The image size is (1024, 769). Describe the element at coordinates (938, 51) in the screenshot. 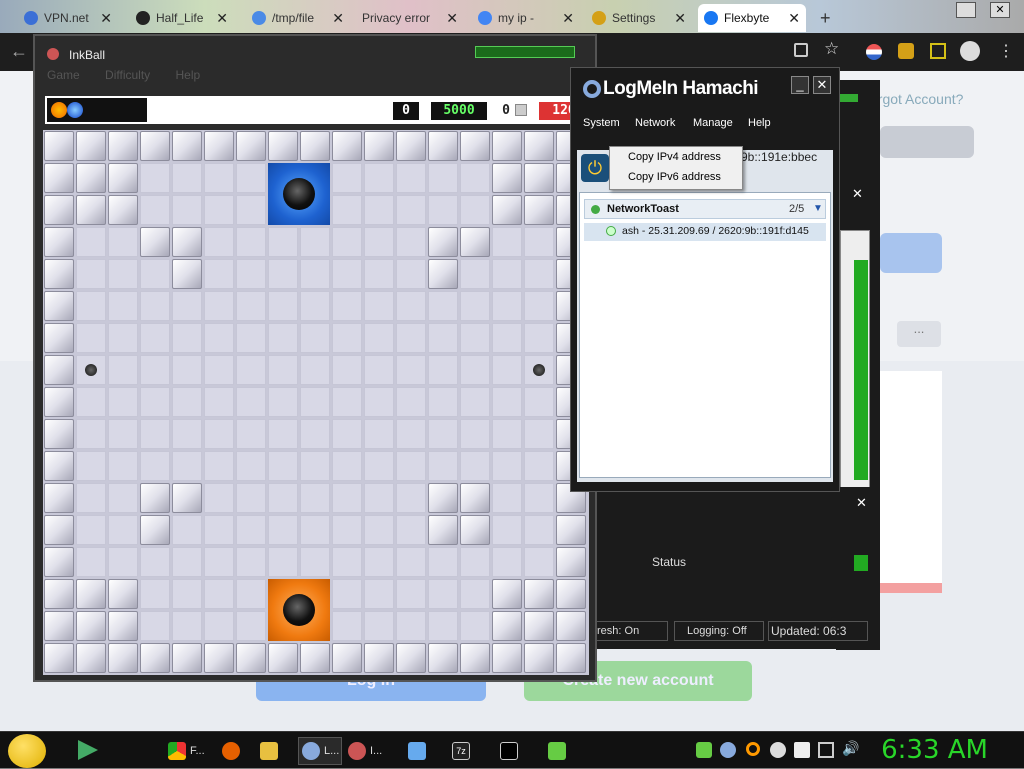

I see `sidebar-icon` at that location.